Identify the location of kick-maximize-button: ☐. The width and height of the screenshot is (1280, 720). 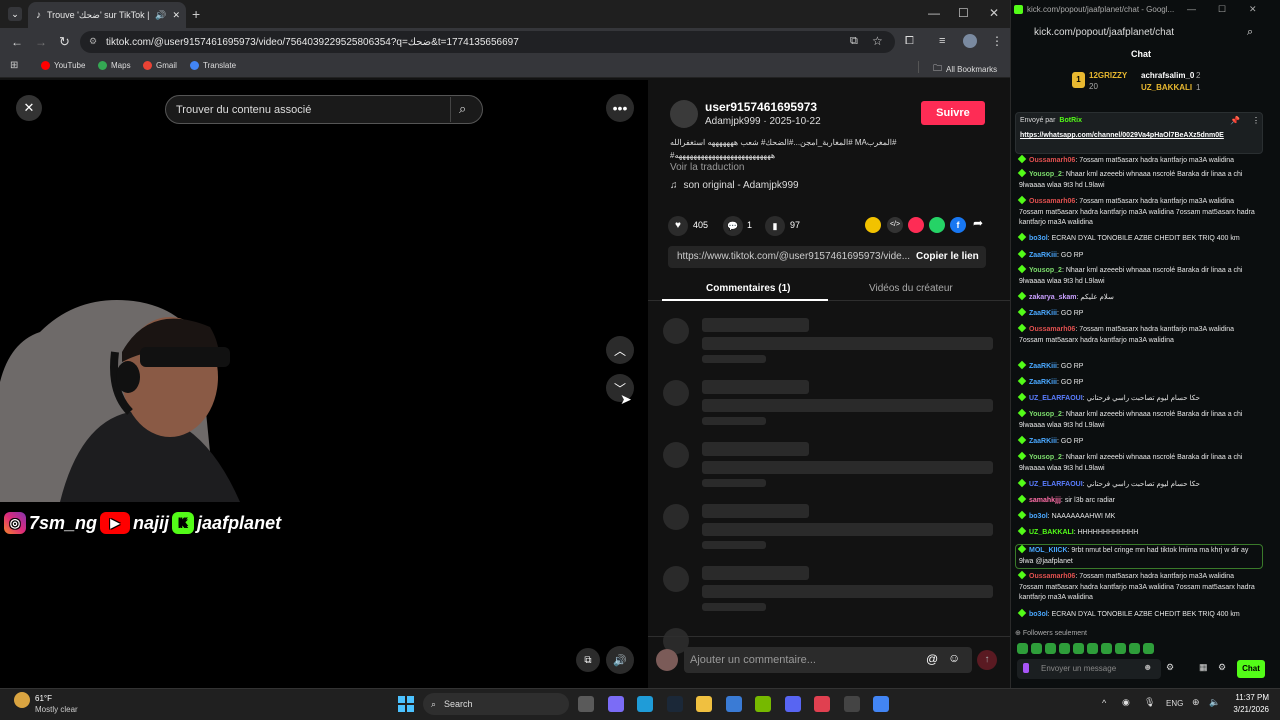
(1222, 9).